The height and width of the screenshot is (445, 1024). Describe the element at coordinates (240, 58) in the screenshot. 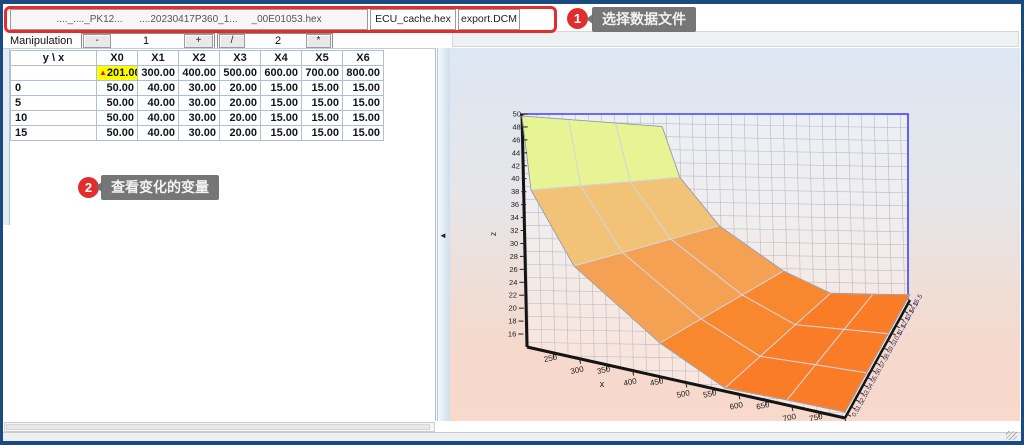

I see `column-header-x3: X3` at that location.